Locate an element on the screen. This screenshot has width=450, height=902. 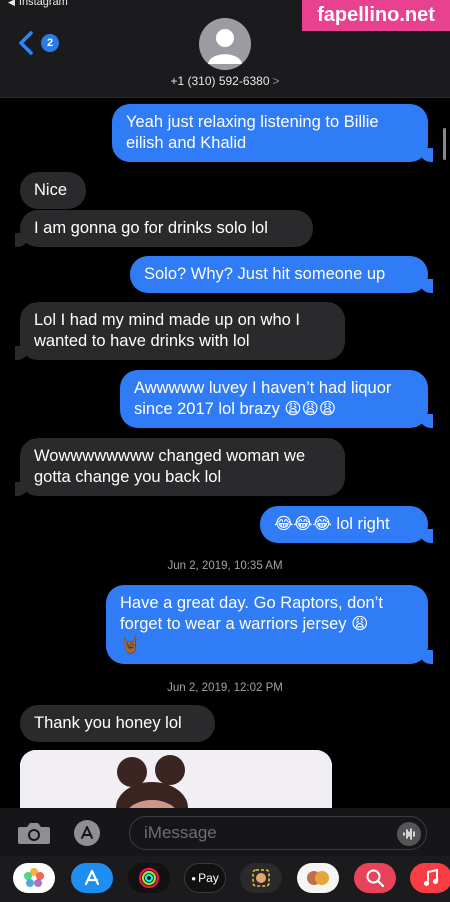
imessage-app-drawer: ● Pay is located at coordinates (225, 879).